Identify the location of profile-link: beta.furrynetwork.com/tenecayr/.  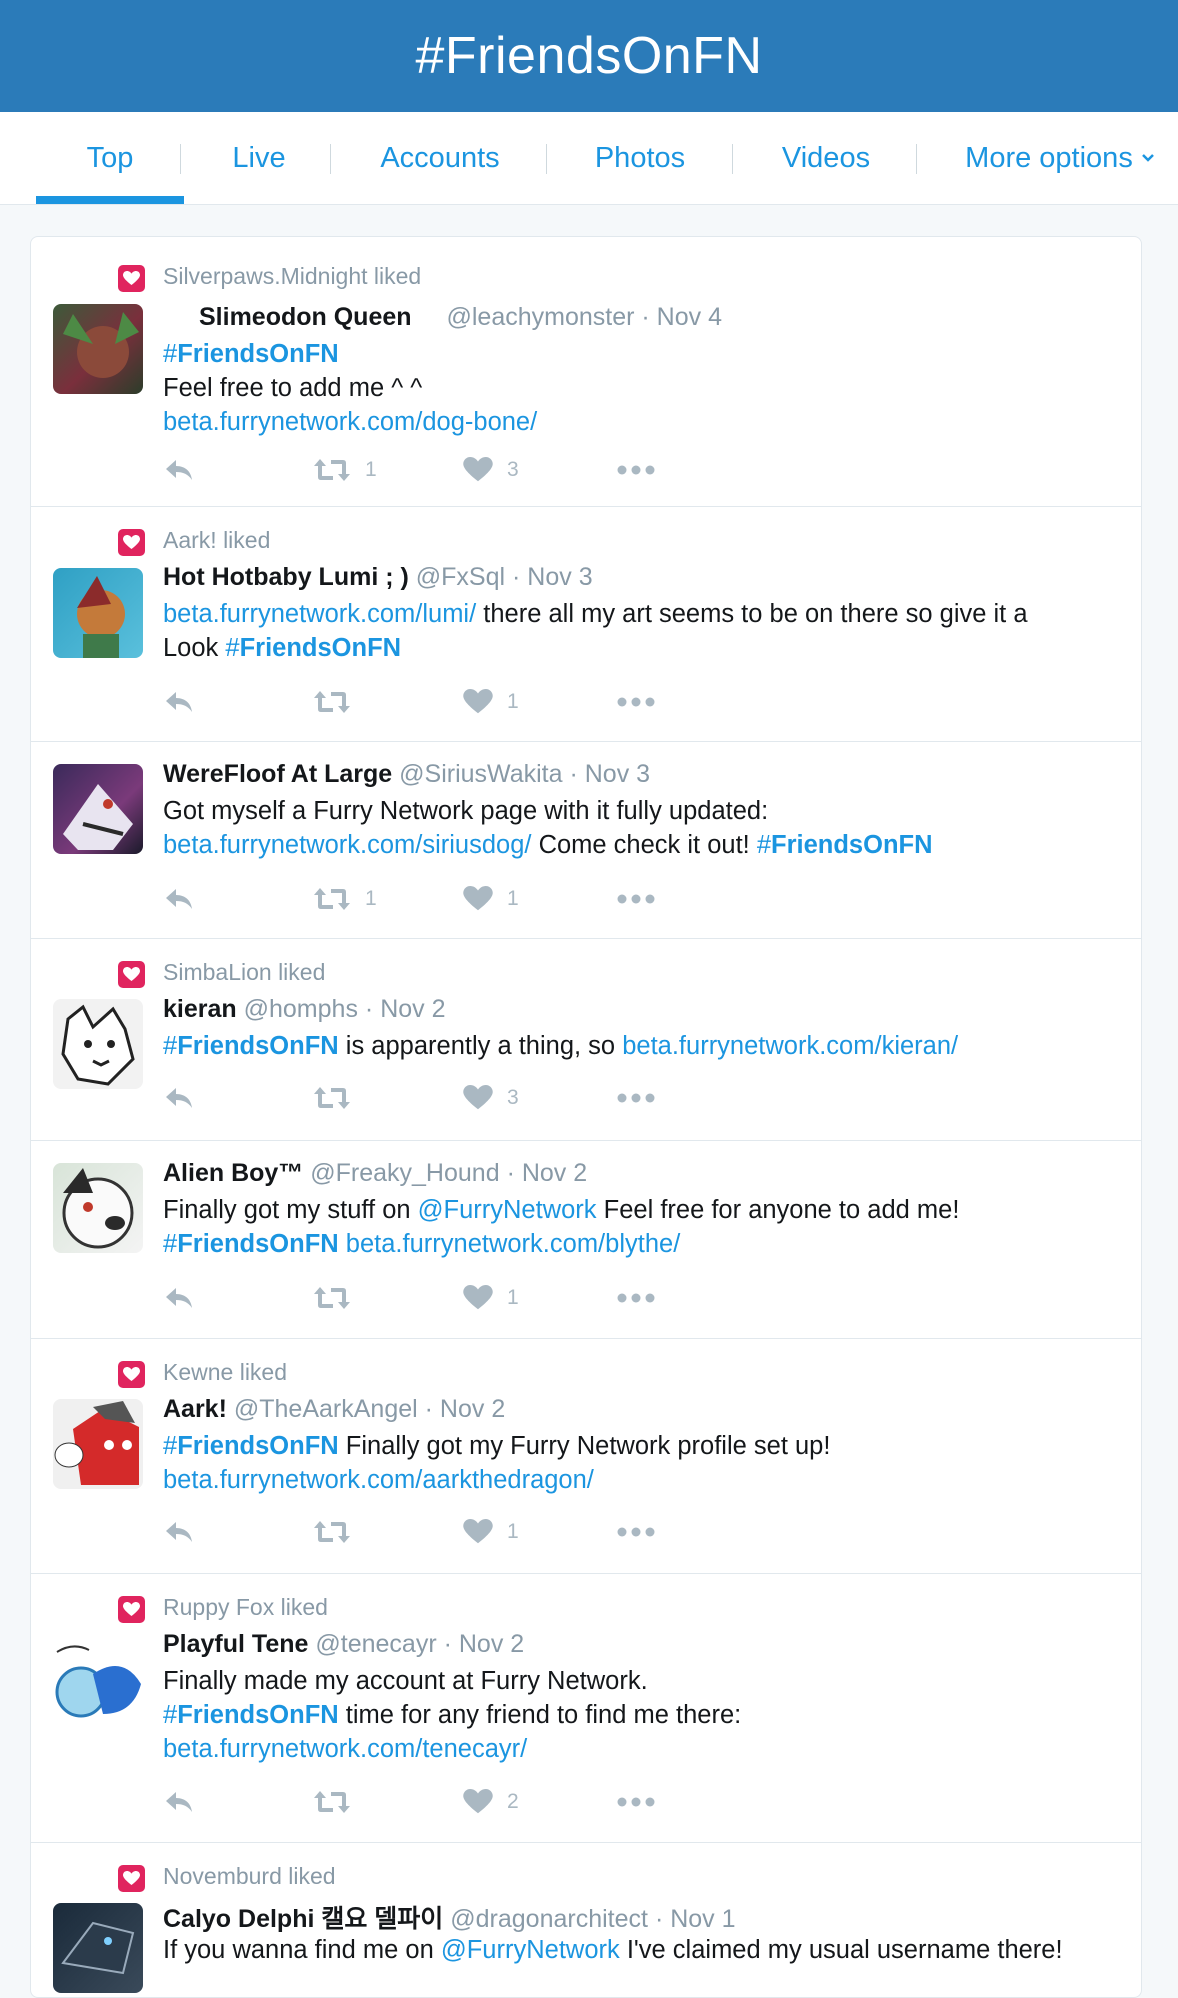
(345, 1749).